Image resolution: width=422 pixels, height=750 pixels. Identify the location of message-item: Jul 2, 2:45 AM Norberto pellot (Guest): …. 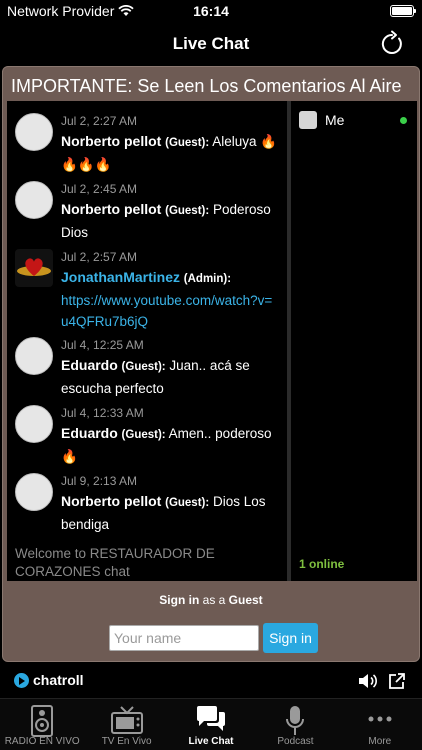
(147, 212).